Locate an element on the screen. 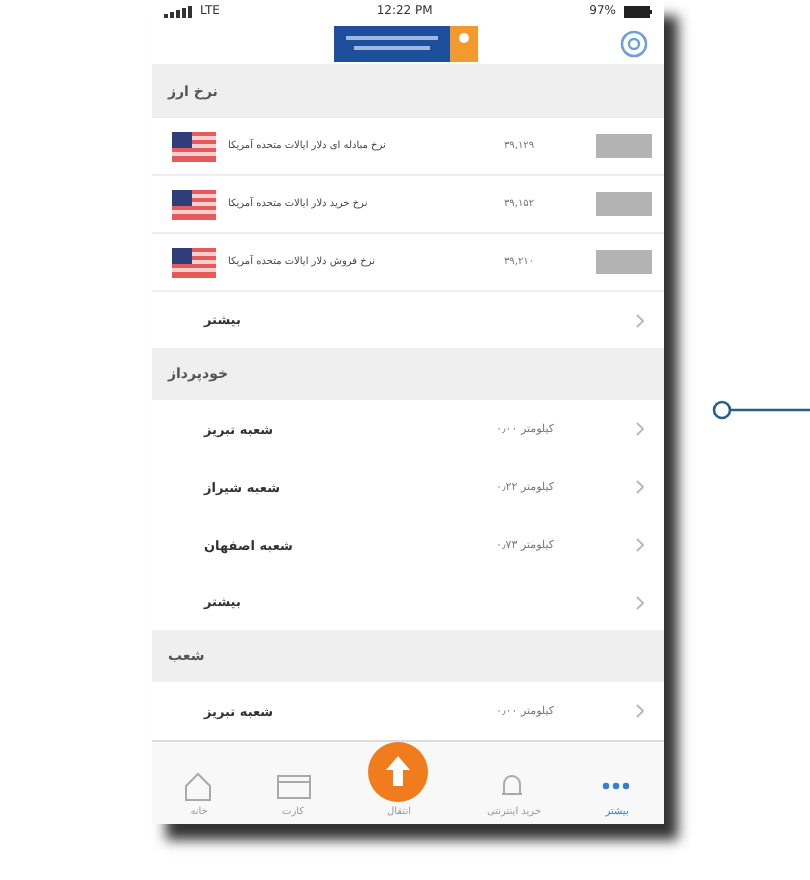  callout-line is located at coordinates (760, 410).